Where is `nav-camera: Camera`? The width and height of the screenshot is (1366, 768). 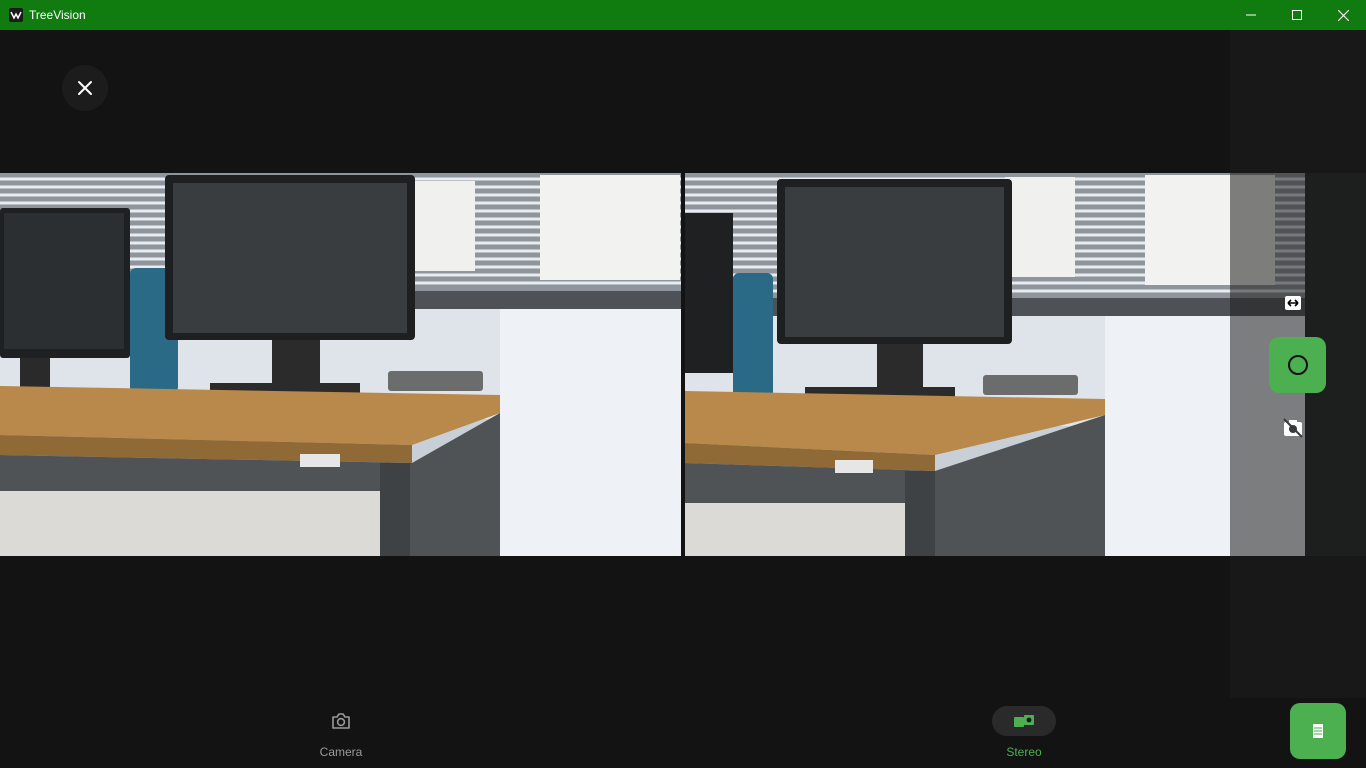 nav-camera: Camera is located at coordinates (341, 736).